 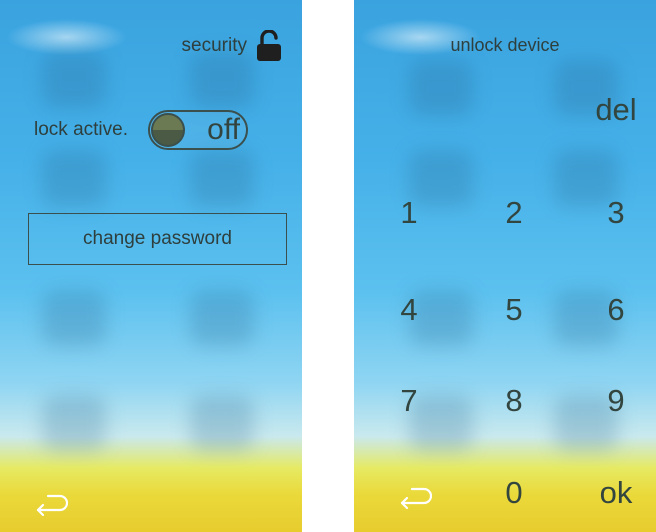 I want to click on lock-active-label: lock active., so click(x=81, y=129).